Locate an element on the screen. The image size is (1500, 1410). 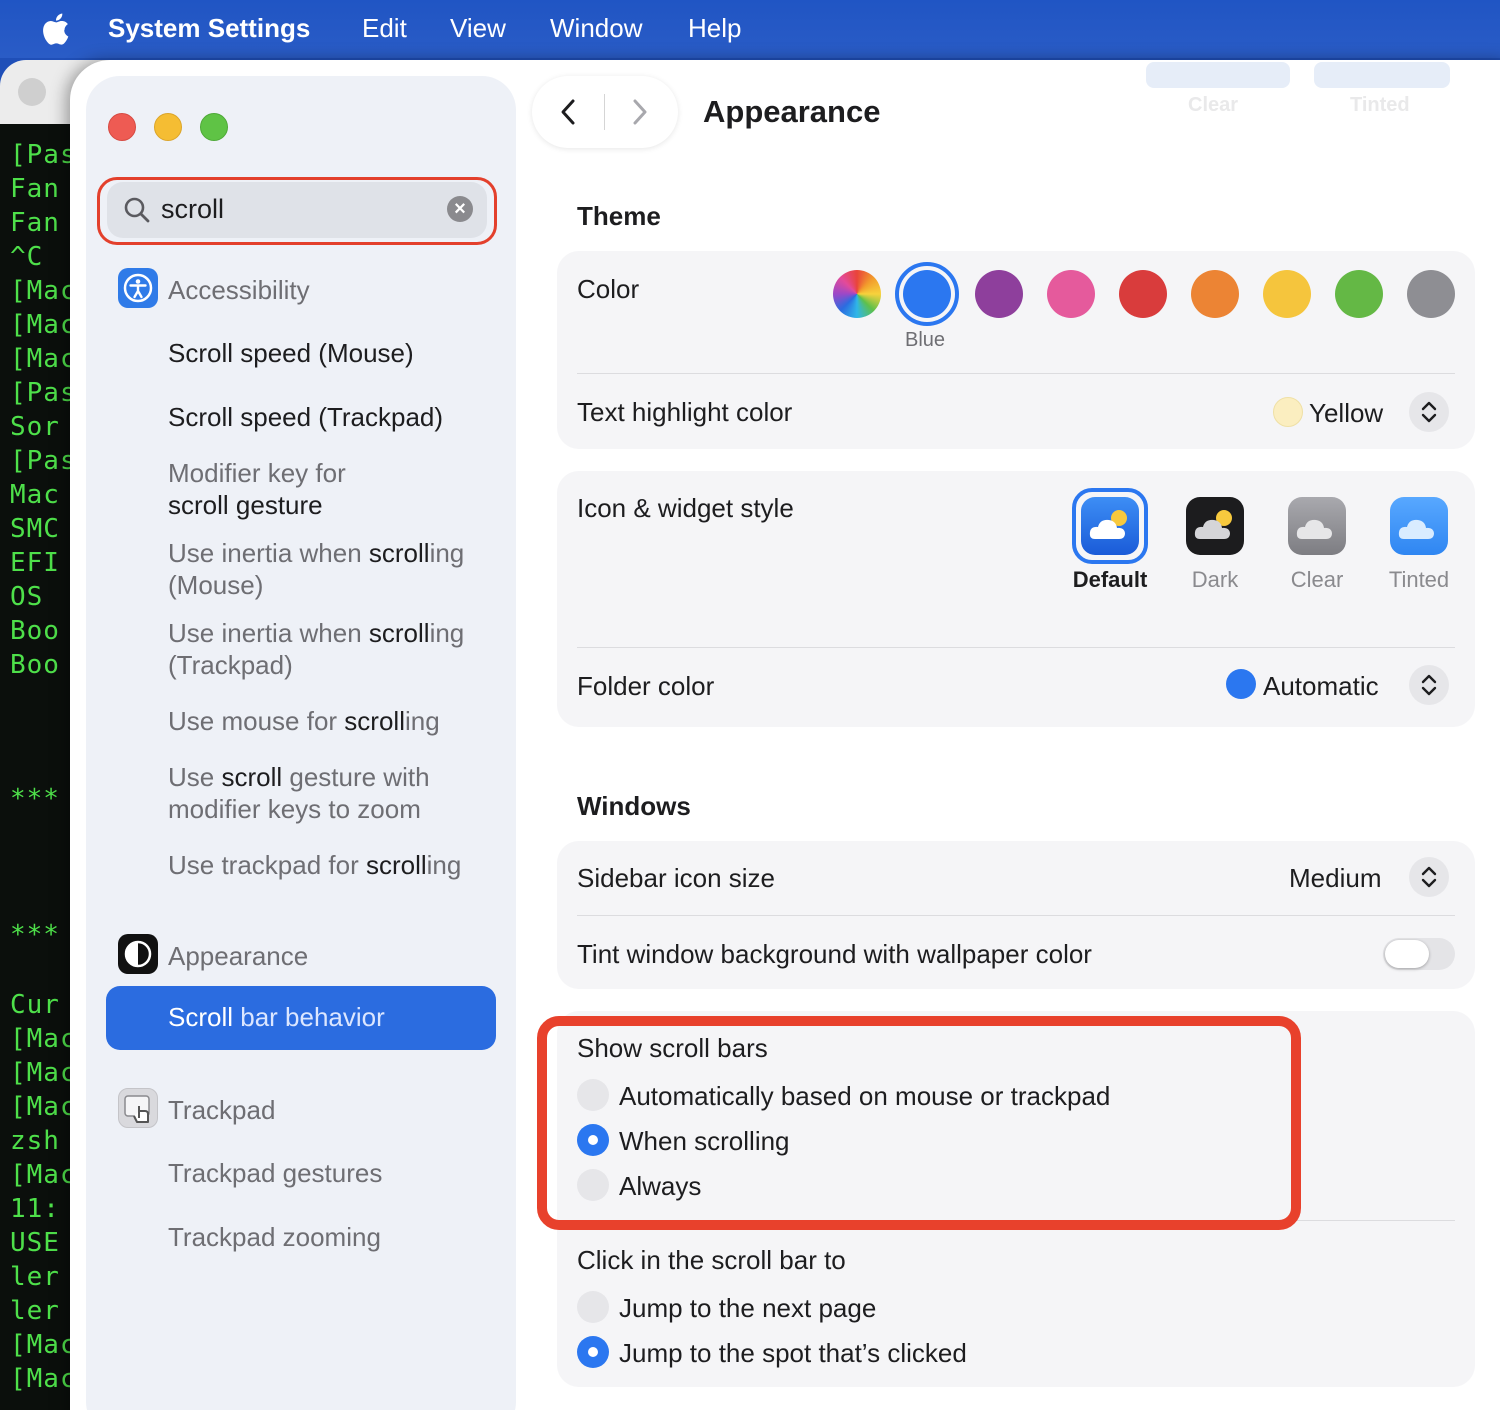
pink-swatch is located at coordinates (1071, 294).